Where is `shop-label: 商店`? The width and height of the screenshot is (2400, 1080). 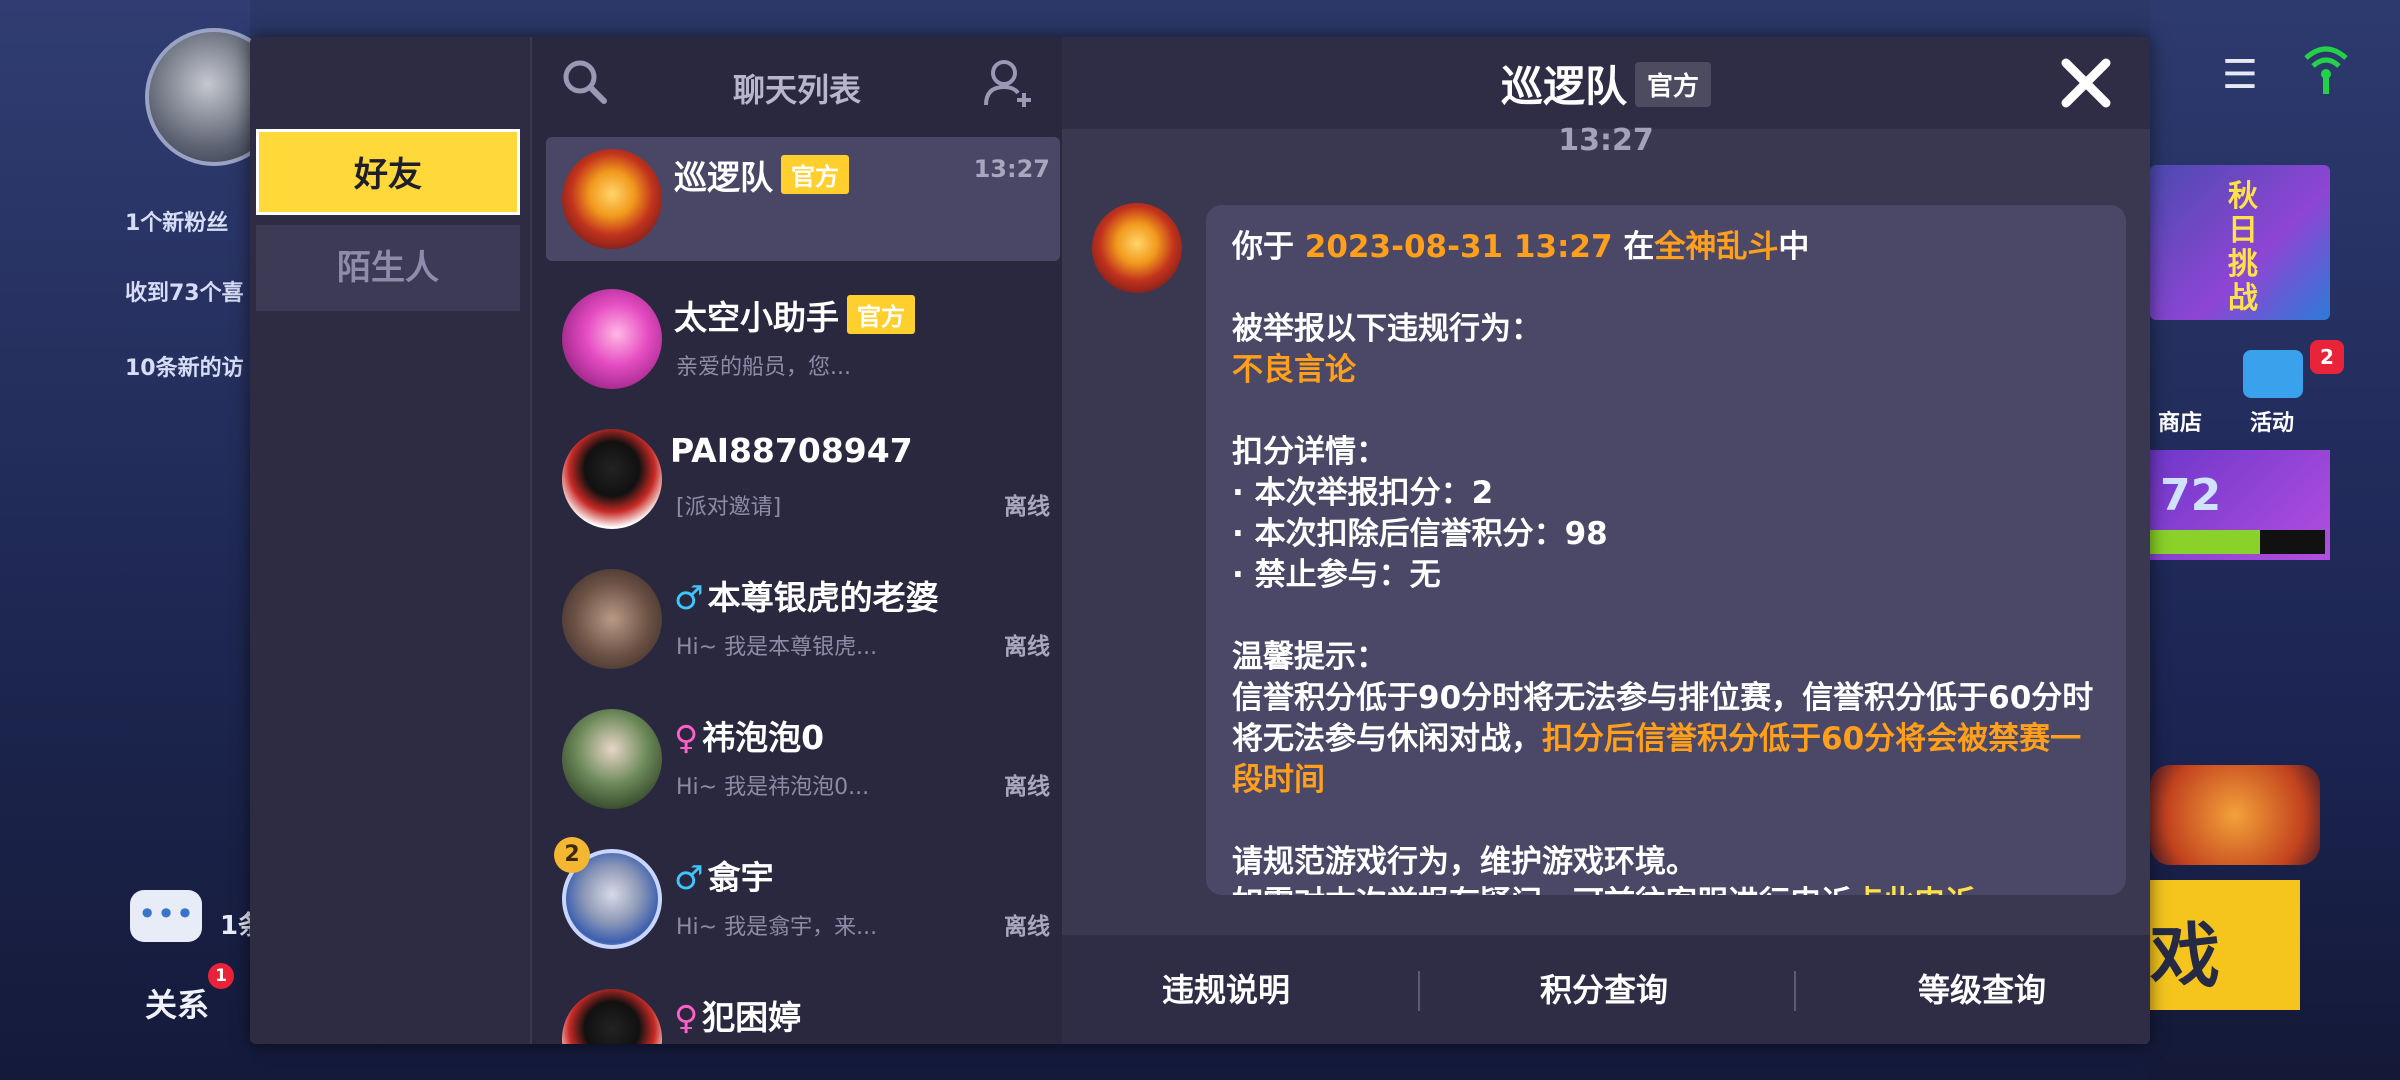 shop-label: 商店 is located at coordinates (2180, 421).